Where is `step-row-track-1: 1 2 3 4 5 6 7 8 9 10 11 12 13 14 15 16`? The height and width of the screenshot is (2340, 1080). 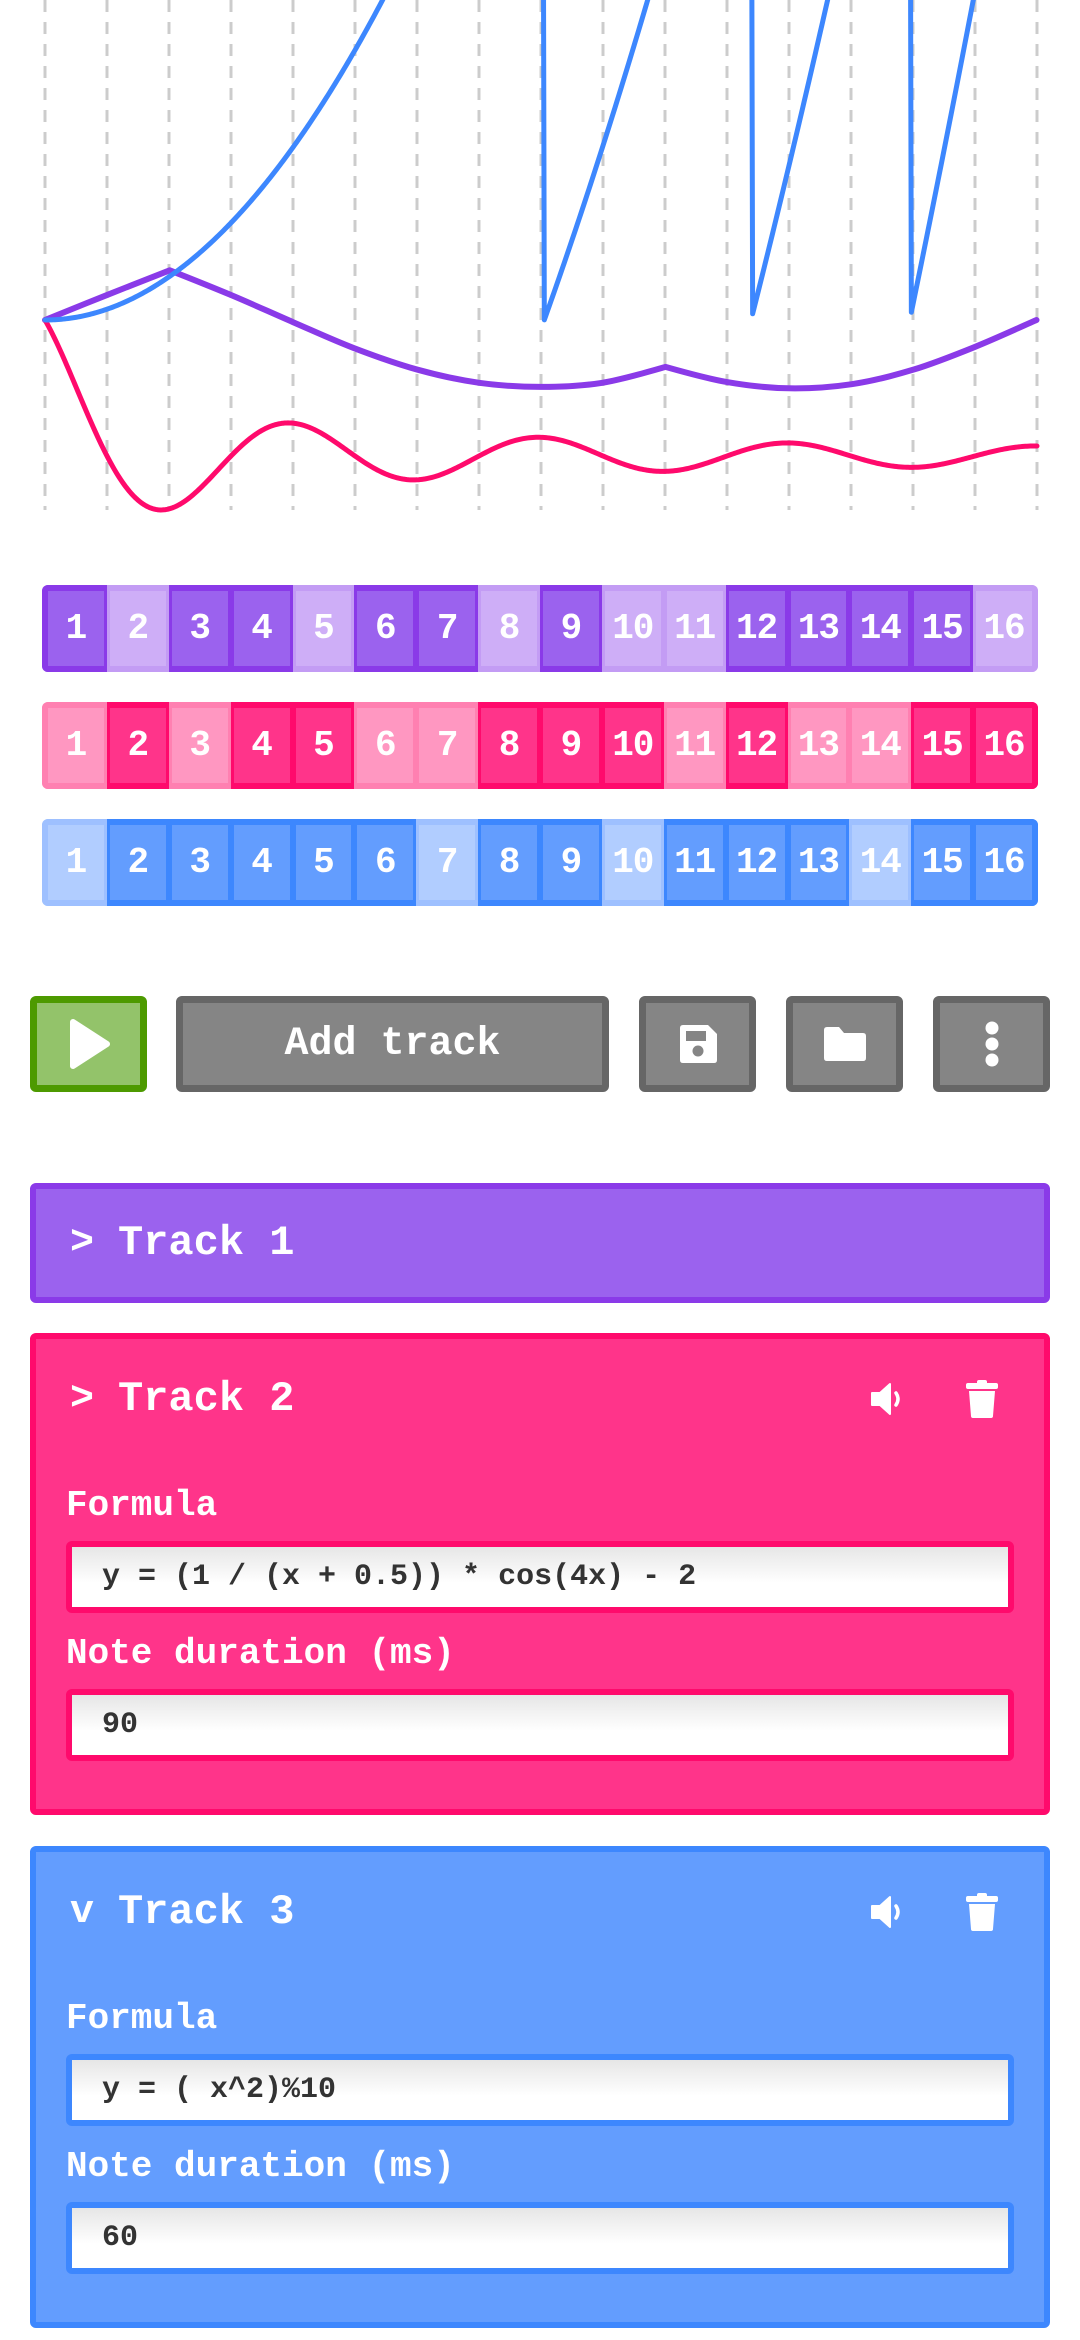
step-row-track-1: 1 2 3 4 5 6 7 8 9 10 11 12 13 14 15 16 is located at coordinates (540, 628).